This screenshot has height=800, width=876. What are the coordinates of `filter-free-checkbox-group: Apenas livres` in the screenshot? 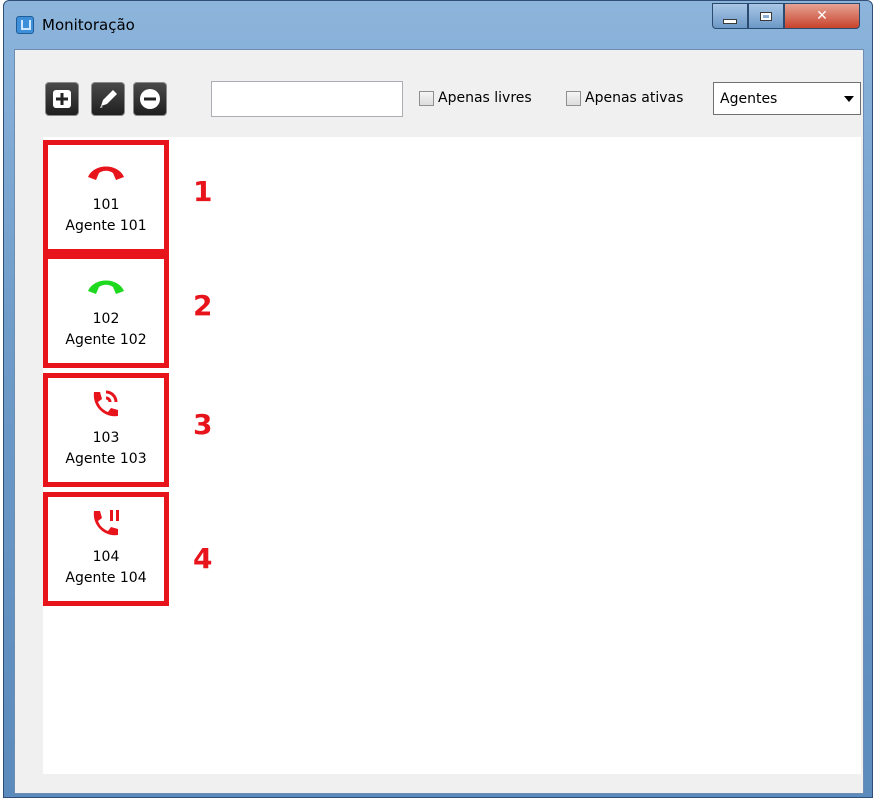 It's located at (475, 98).